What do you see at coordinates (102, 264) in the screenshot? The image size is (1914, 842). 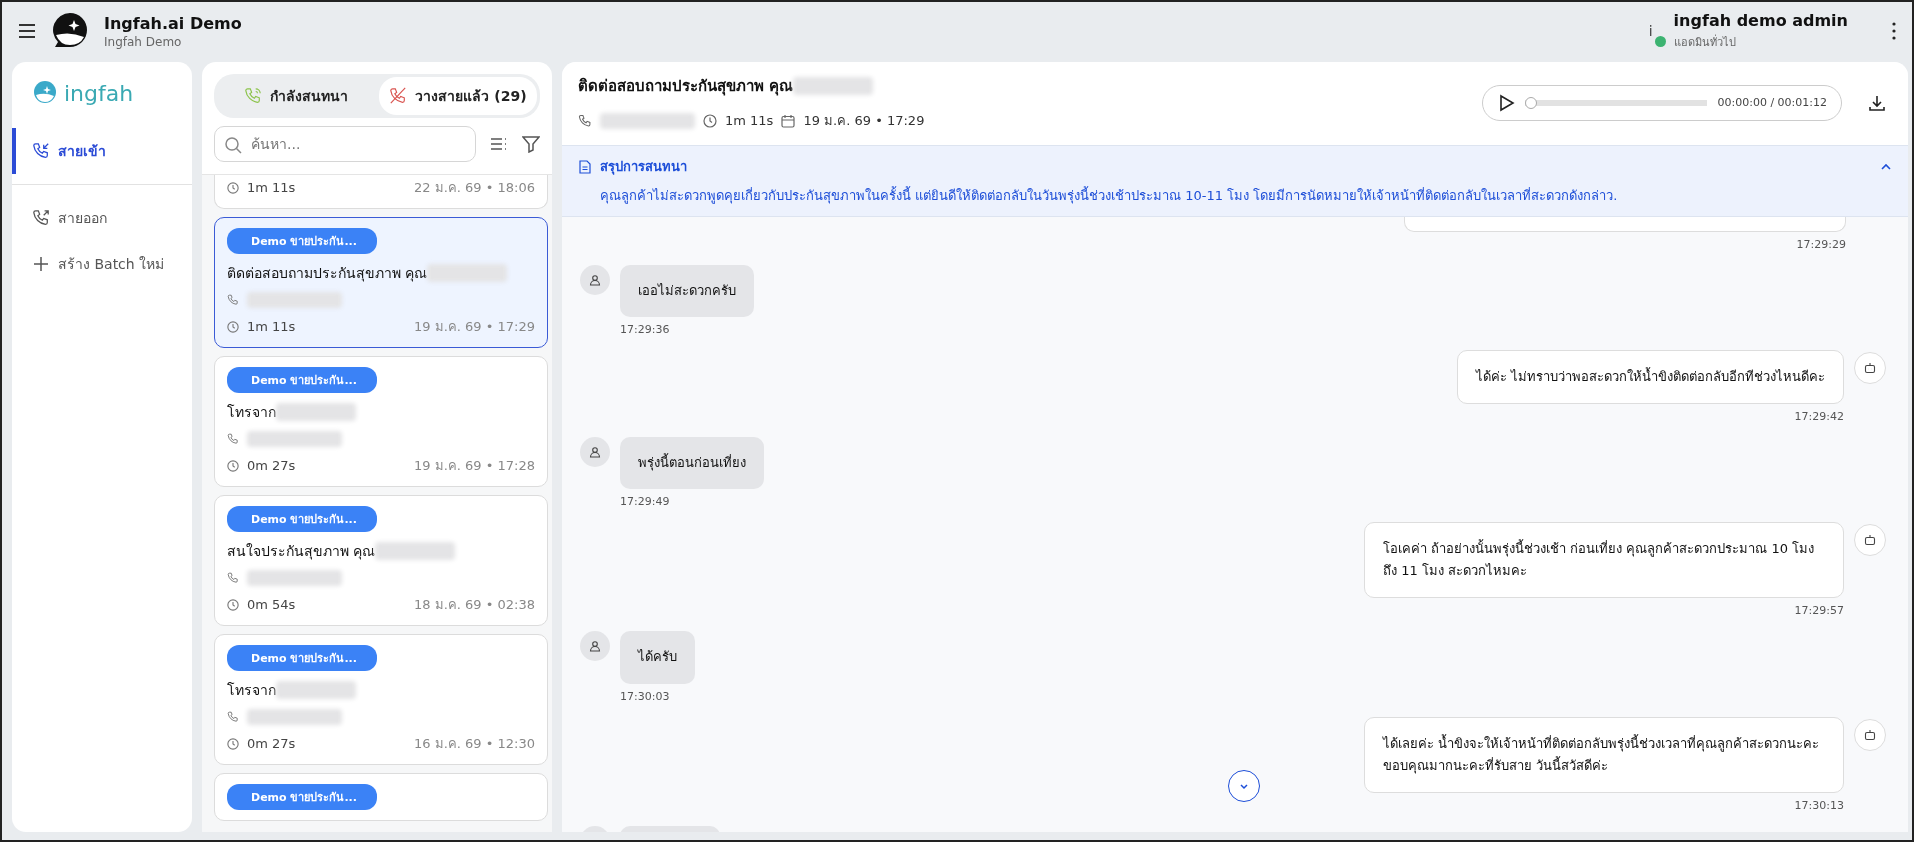 I see `sidebar-item: สร้าง Batch ใหม่` at bounding box center [102, 264].